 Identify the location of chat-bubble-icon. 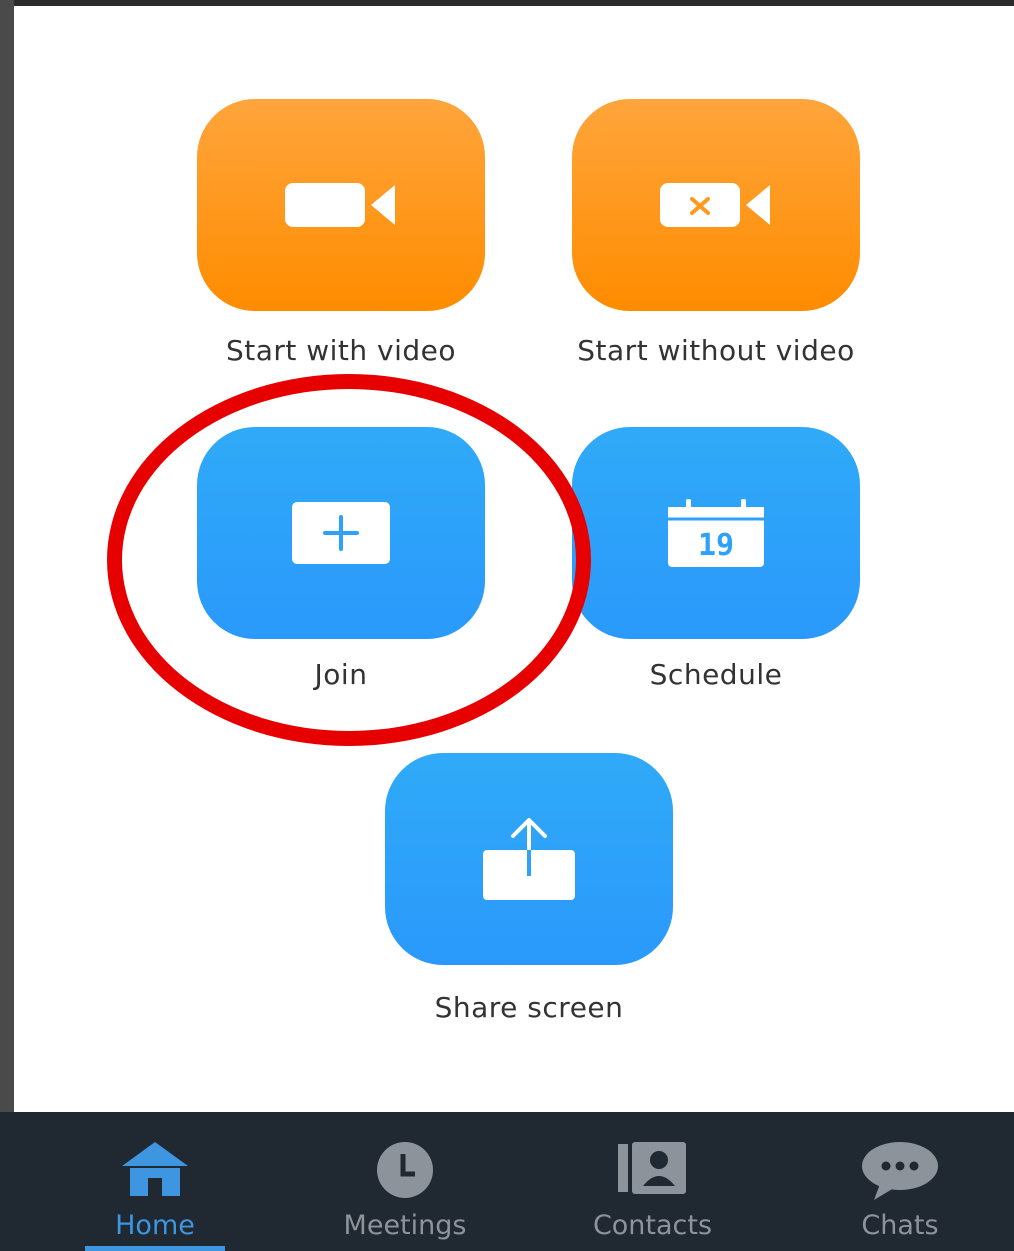
(900, 1171).